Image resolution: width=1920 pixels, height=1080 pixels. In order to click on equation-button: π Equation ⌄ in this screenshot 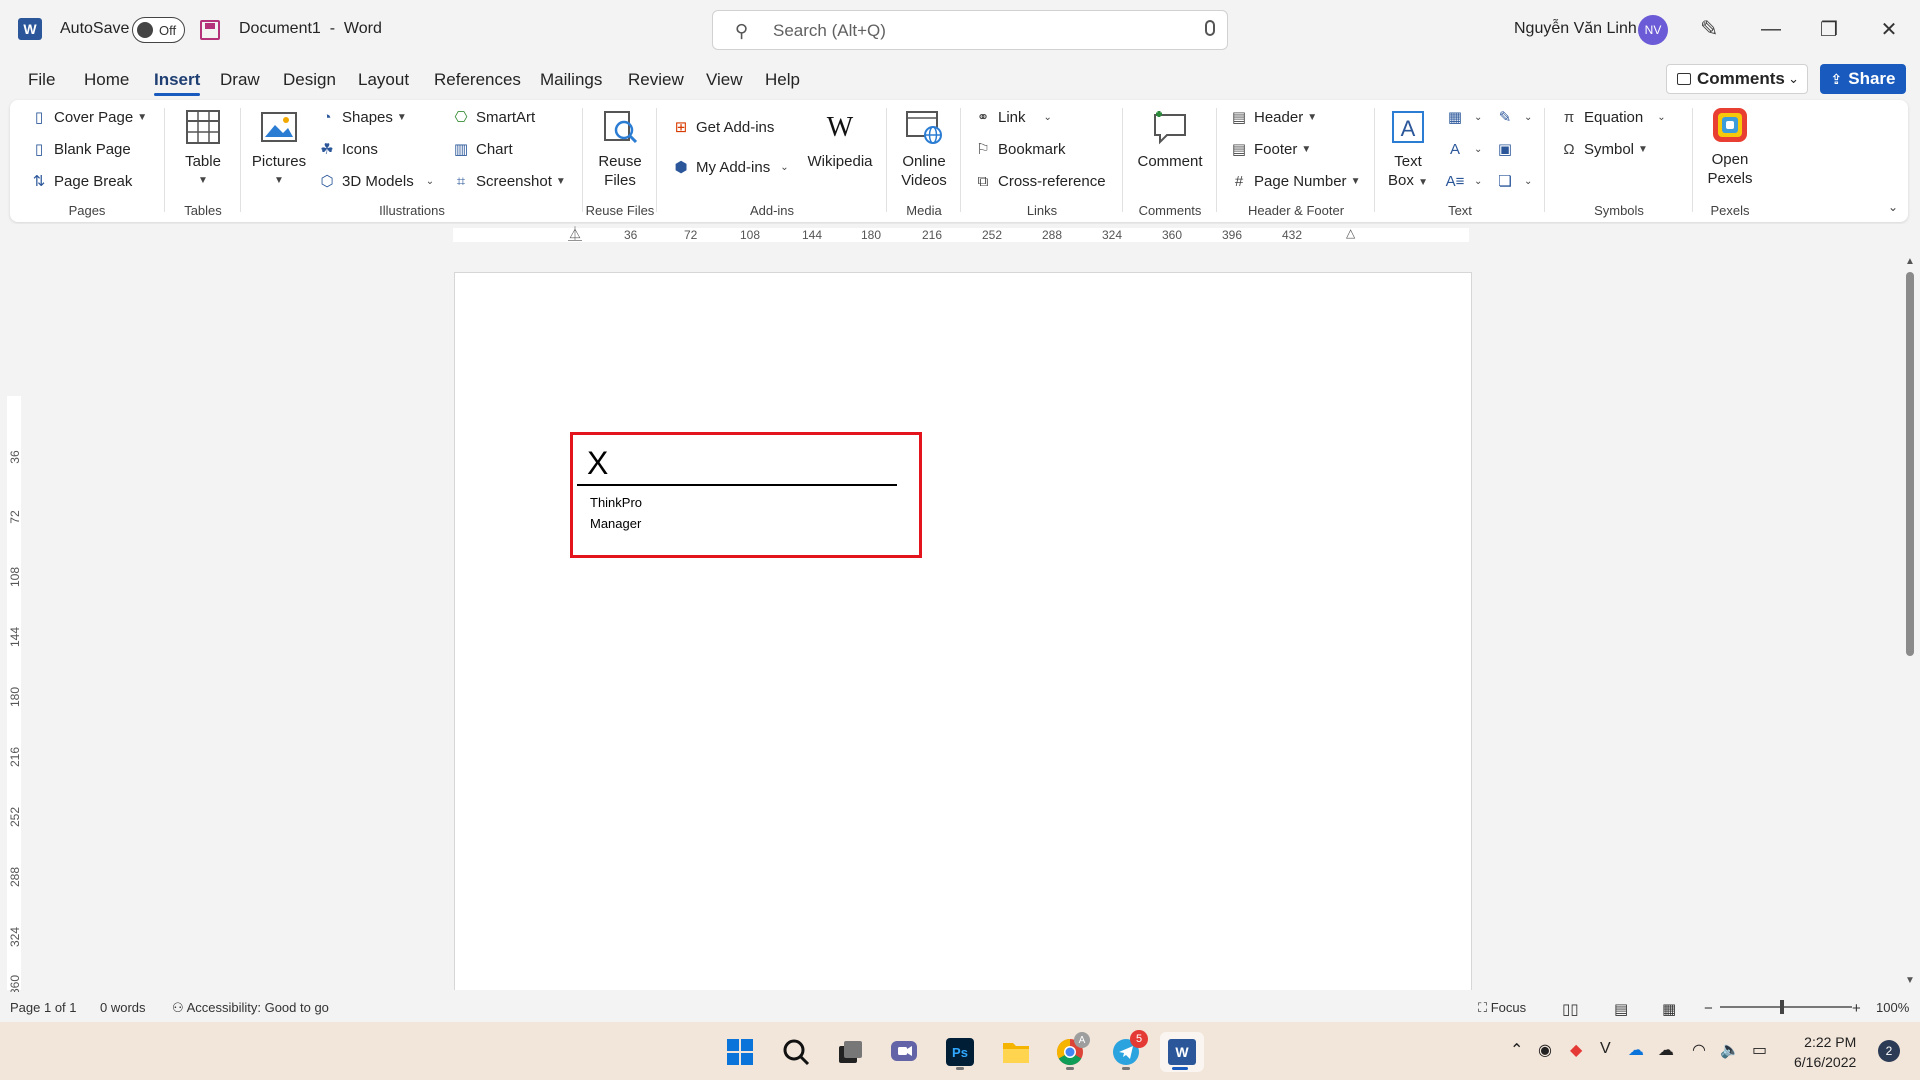, I will do `click(1613, 117)`.